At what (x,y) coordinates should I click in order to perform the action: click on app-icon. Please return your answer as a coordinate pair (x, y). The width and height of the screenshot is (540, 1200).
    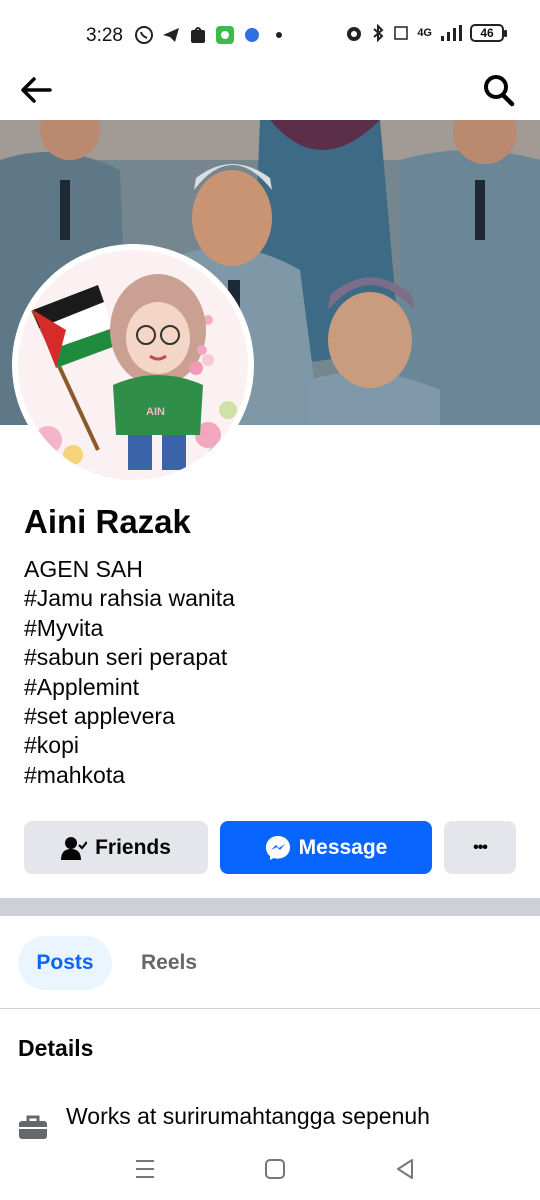
    Looking at the image, I should click on (225, 35).